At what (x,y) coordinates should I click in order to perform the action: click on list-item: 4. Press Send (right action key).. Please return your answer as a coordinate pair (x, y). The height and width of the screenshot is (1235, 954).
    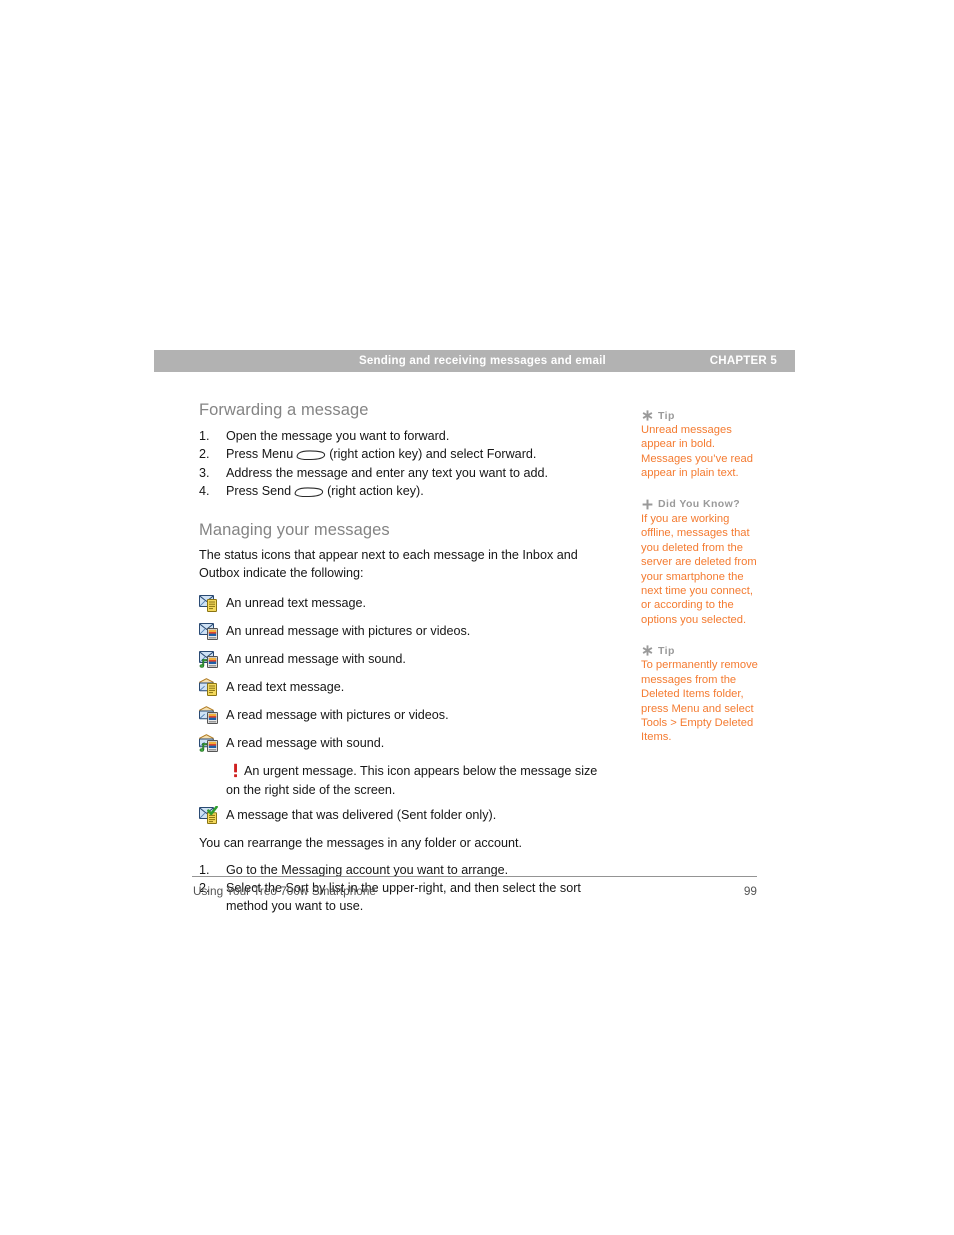
    Looking at the image, I should click on (405, 491).